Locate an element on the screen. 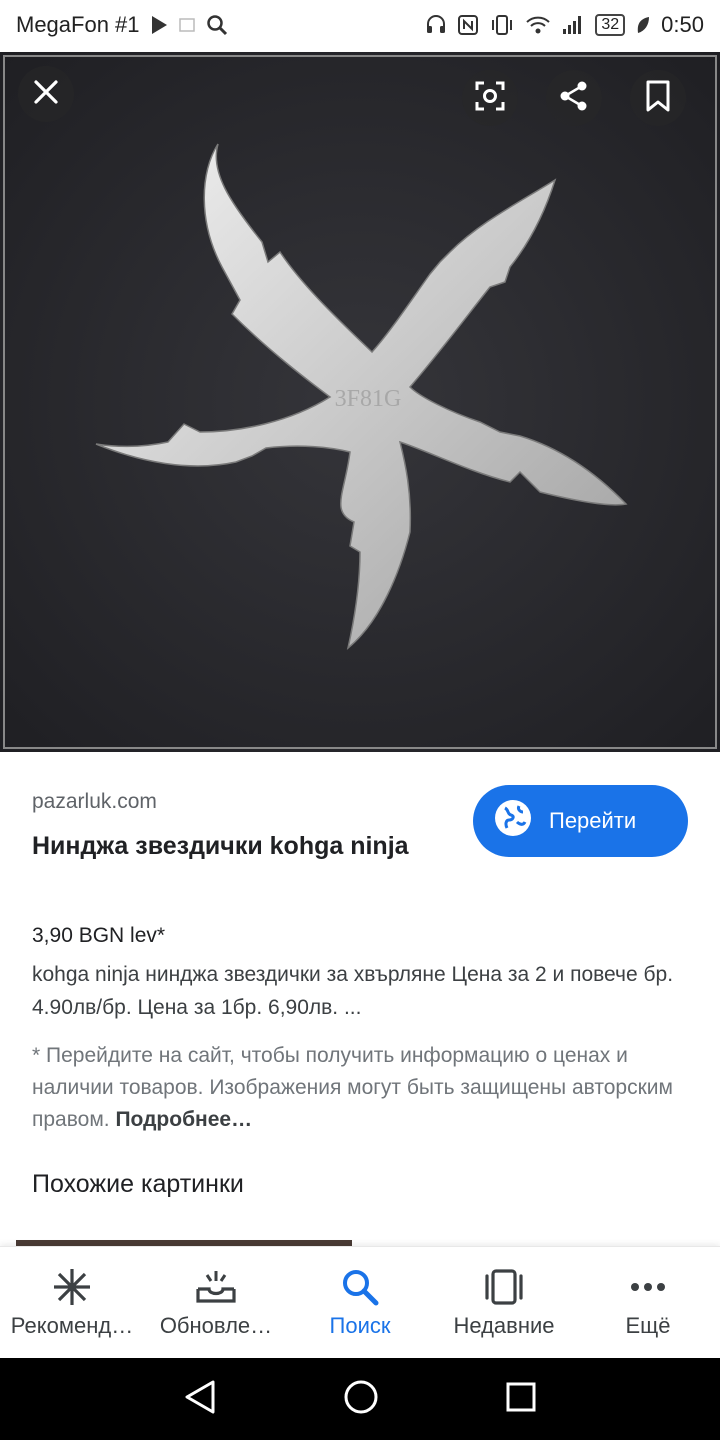 The image size is (720, 1440). home-icon is located at coordinates (361, 1399).